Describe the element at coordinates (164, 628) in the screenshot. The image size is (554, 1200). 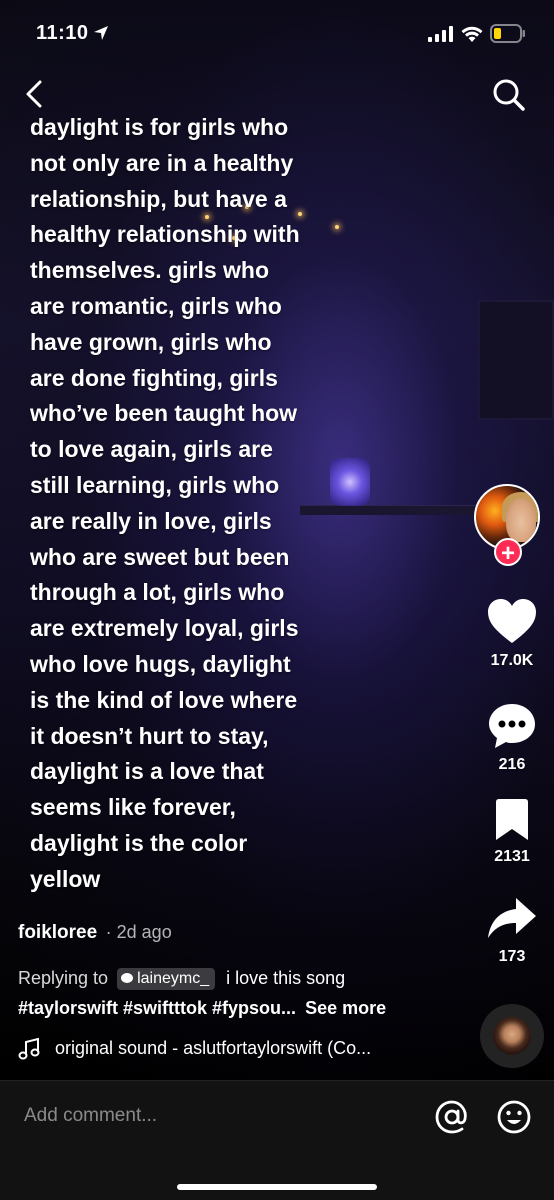
I see `caption-line: are extremely loyal, girls` at that location.